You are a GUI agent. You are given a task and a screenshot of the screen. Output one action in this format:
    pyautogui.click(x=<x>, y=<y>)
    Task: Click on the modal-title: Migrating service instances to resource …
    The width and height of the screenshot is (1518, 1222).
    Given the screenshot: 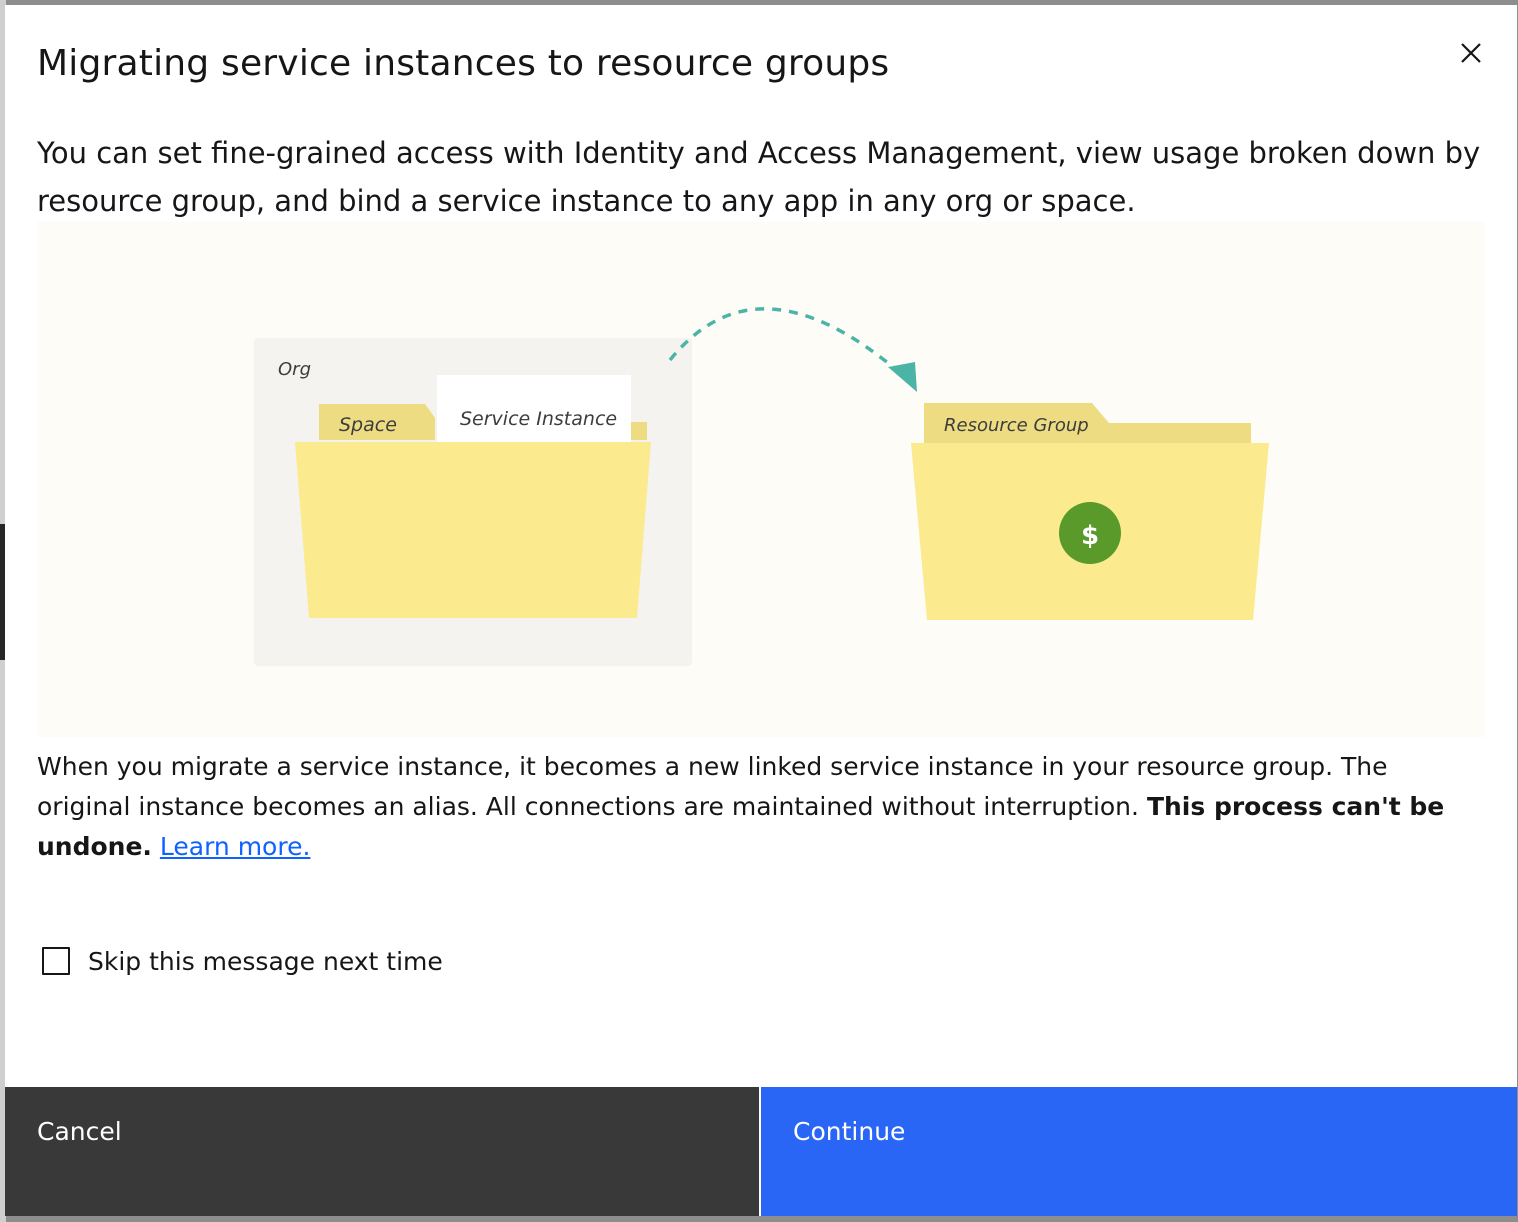 What is the action you would take?
    pyautogui.click(x=463, y=63)
    